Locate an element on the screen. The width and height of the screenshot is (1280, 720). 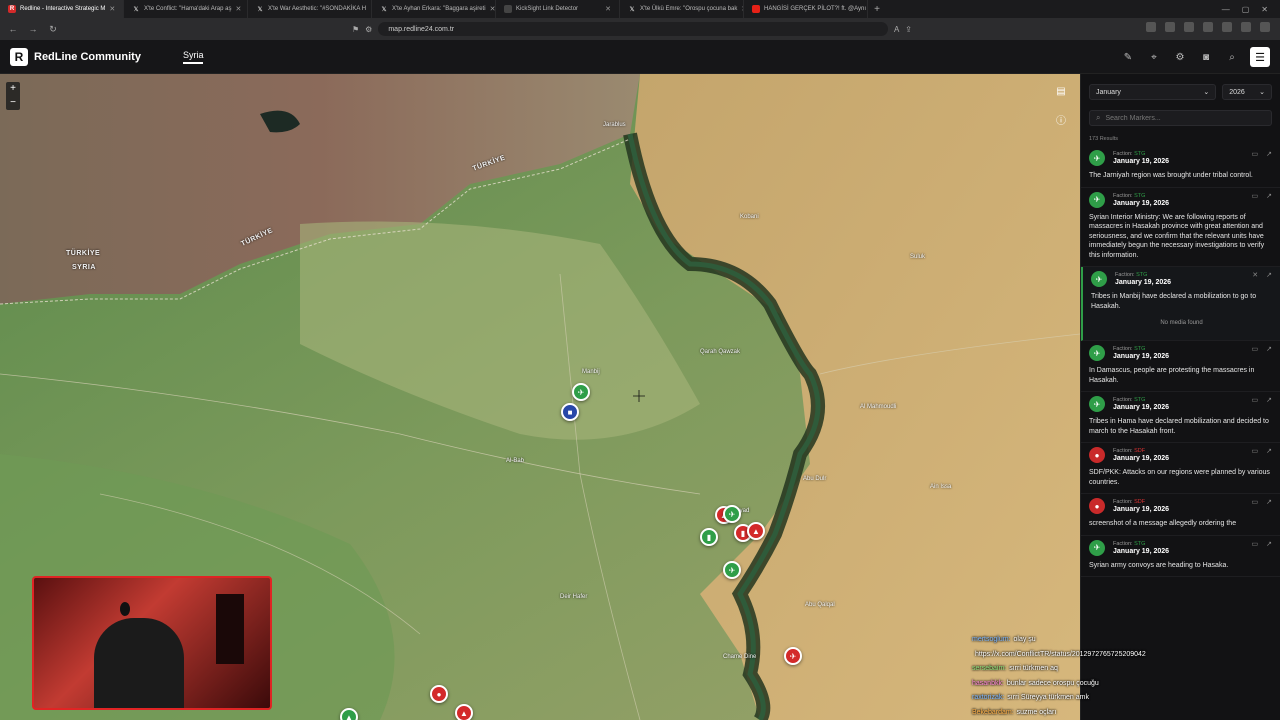
browser-tab: 𝕏 X'te Ülkü Emre: "Orospu çocuna bak ✕ is located at coordinates (682, 9).